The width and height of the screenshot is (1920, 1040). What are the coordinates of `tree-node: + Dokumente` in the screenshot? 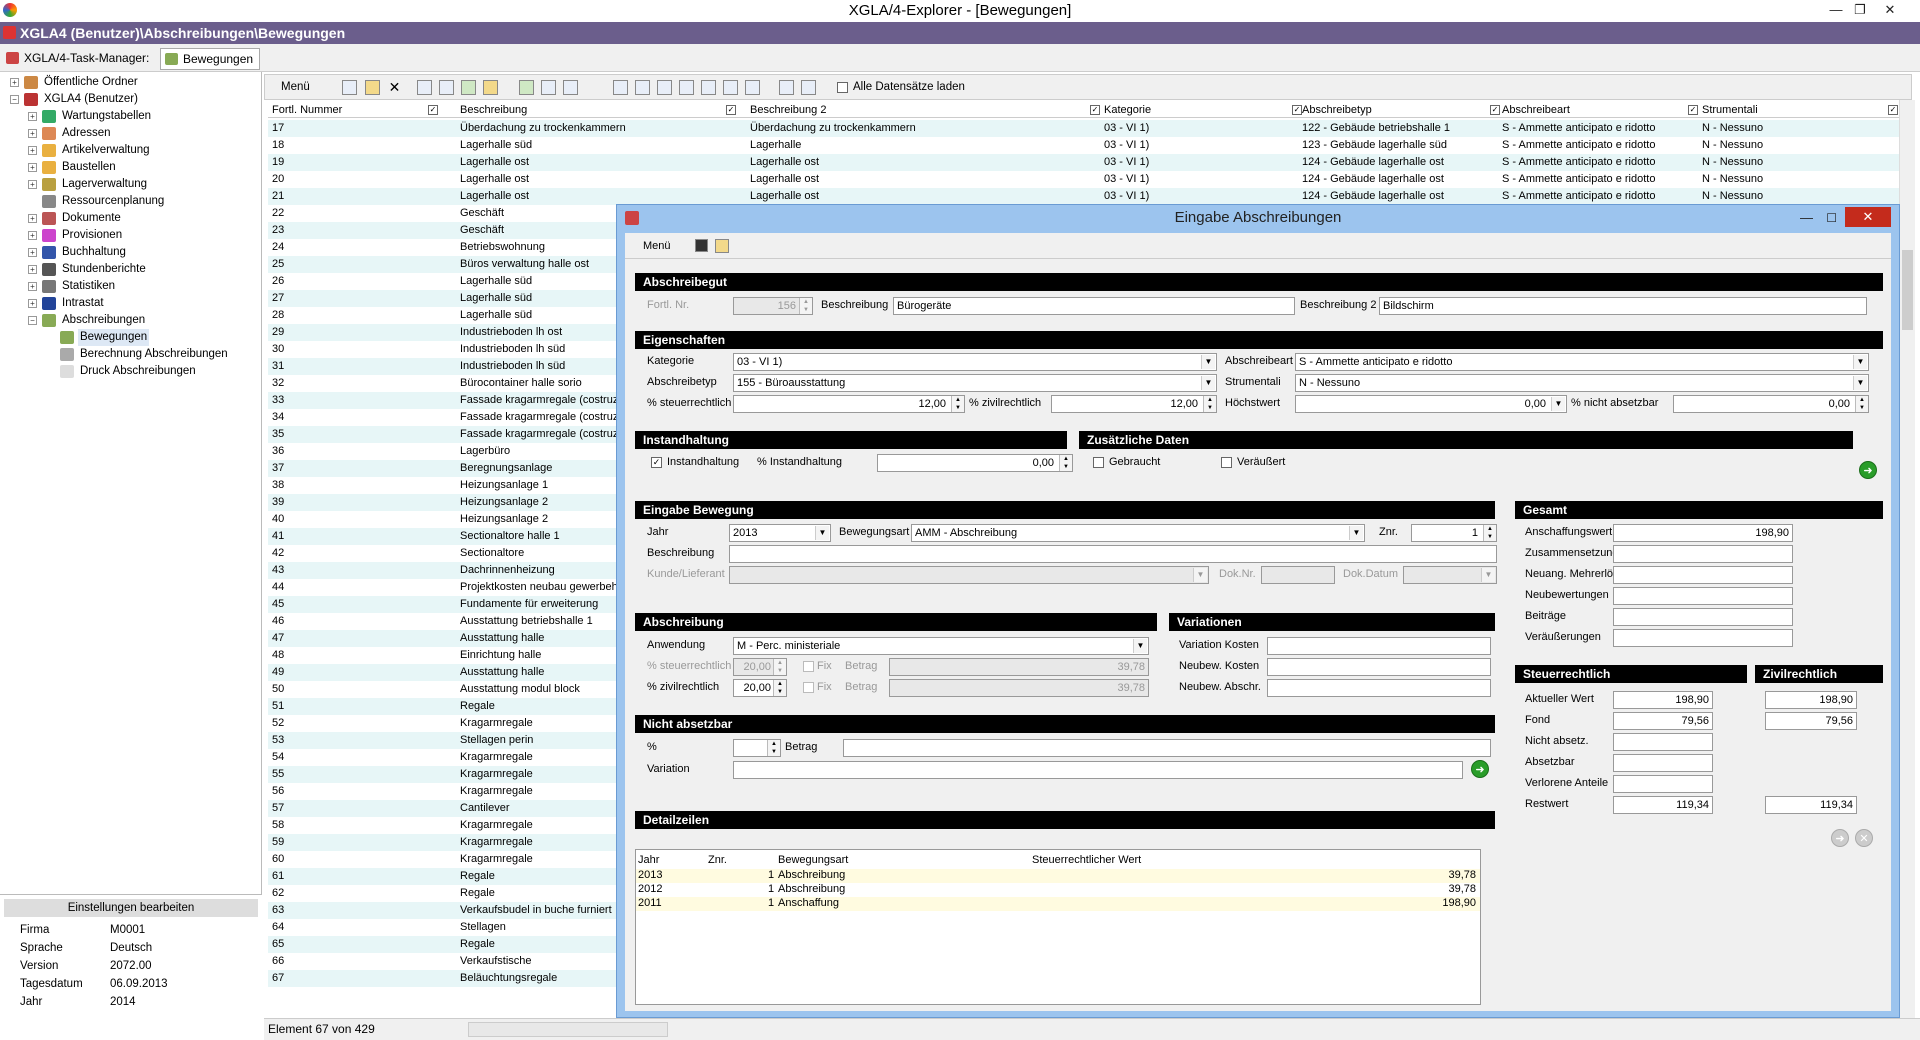 It's located at (139, 218).